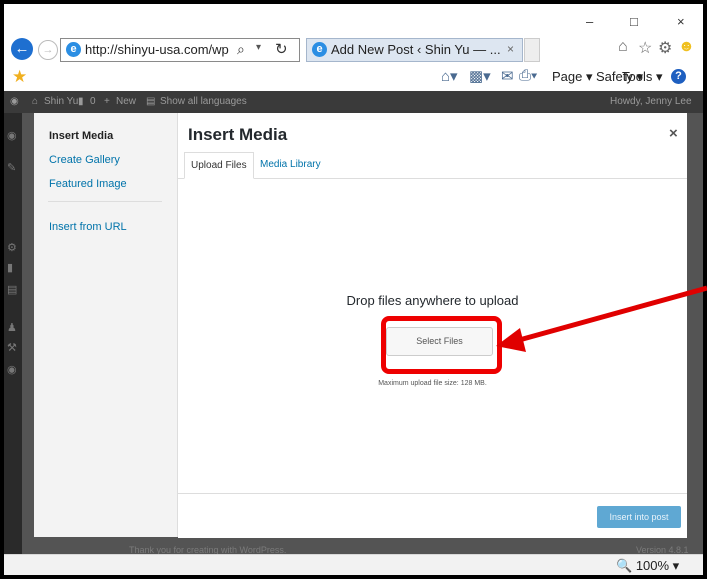  What do you see at coordinates (432, 165) in the screenshot?
I see `media-tabs: Upload Files Media Library` at bounding box center [432, 165].